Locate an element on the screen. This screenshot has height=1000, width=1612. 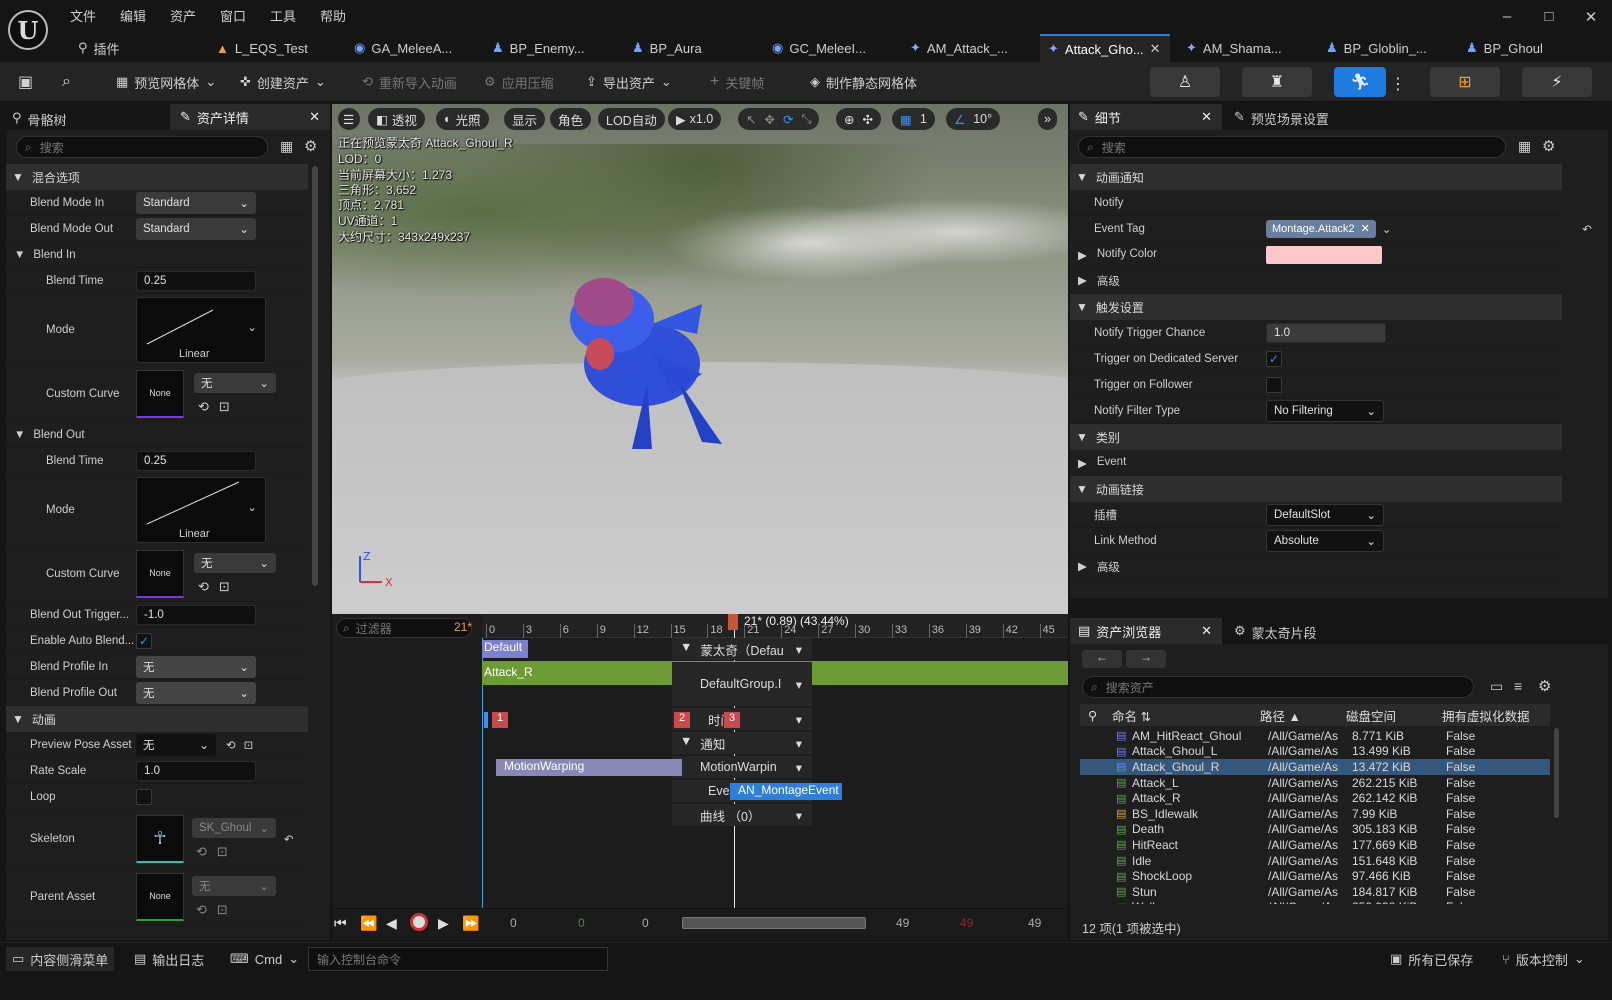
create-asset-button: ✜ 创建资产 ⌄ is located at coordinates (283, 82).